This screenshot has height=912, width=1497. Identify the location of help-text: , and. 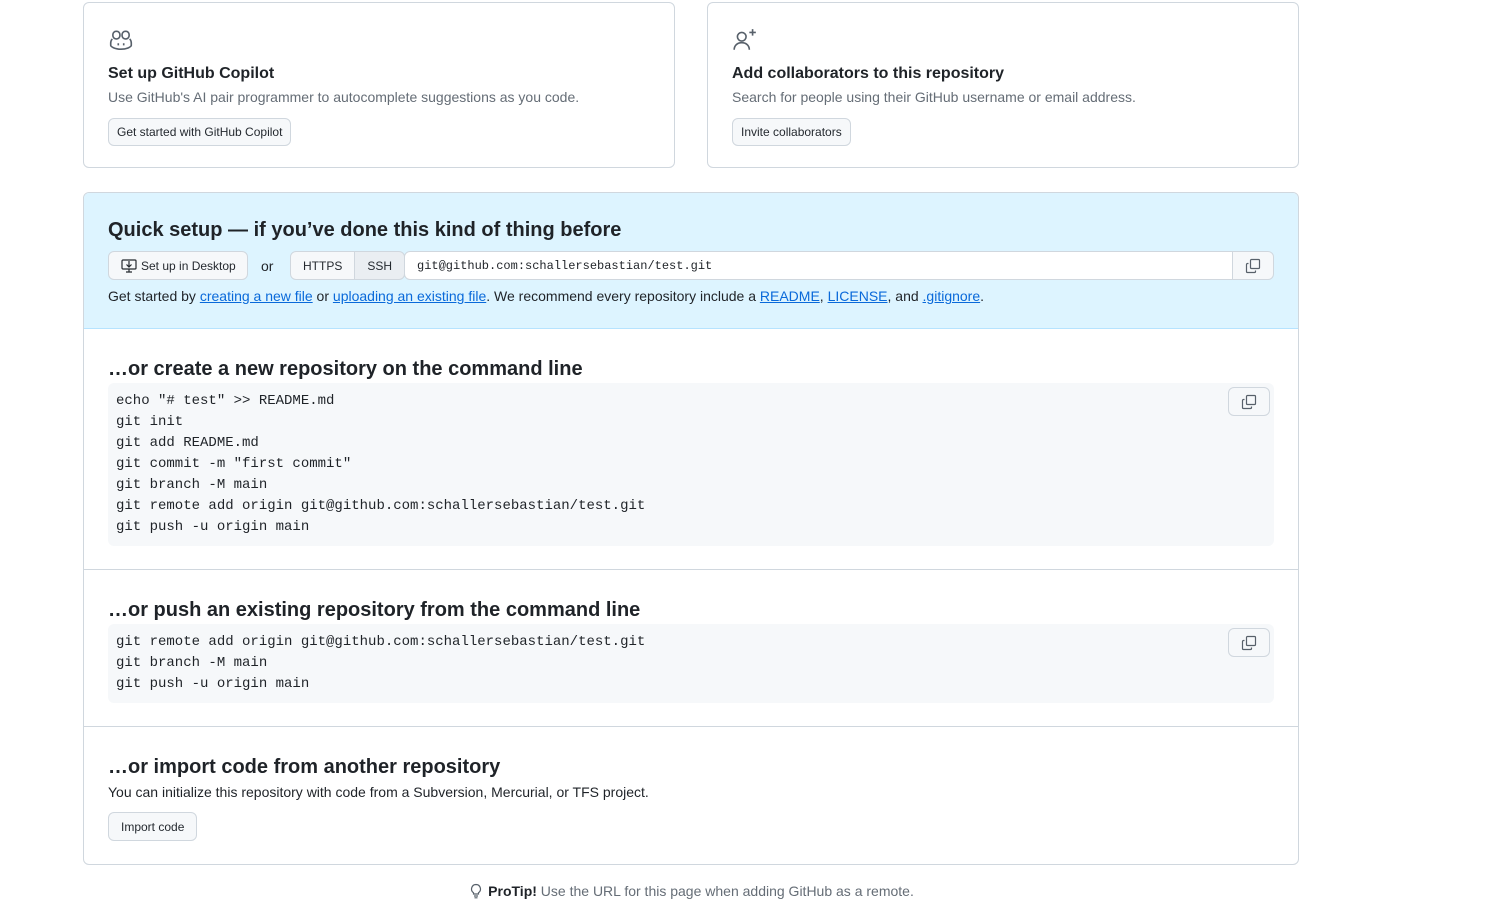
(905, 296).